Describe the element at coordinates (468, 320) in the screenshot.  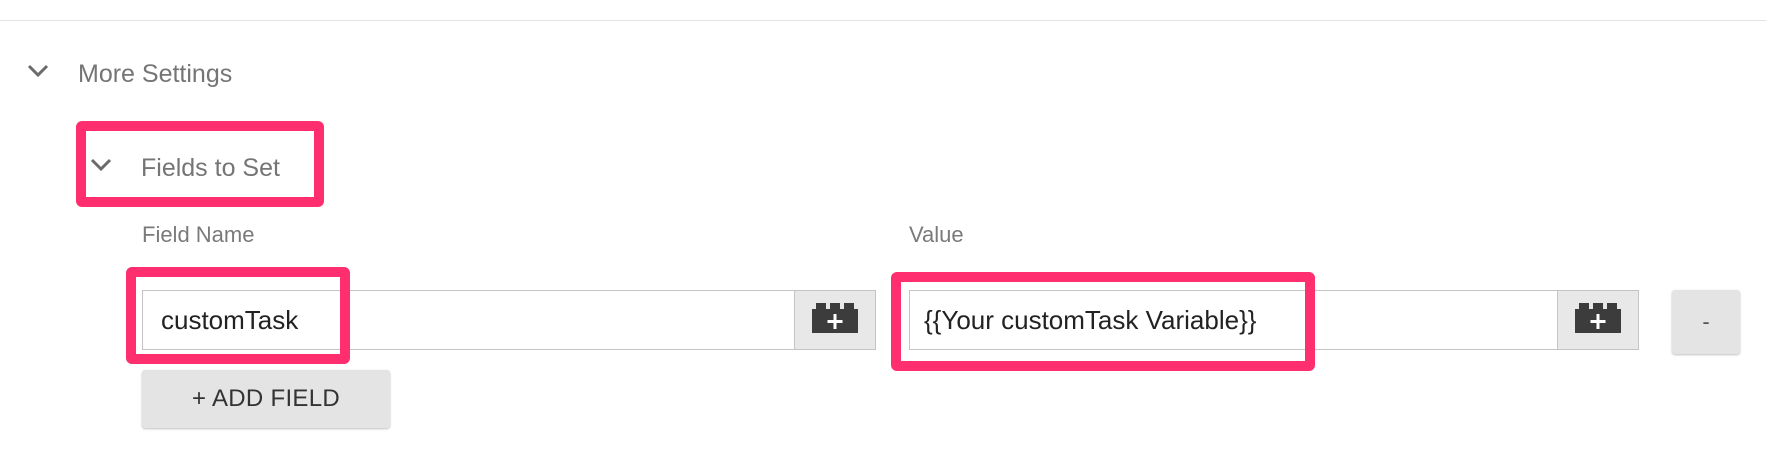
I see `field-name-input: customTask` at that location.